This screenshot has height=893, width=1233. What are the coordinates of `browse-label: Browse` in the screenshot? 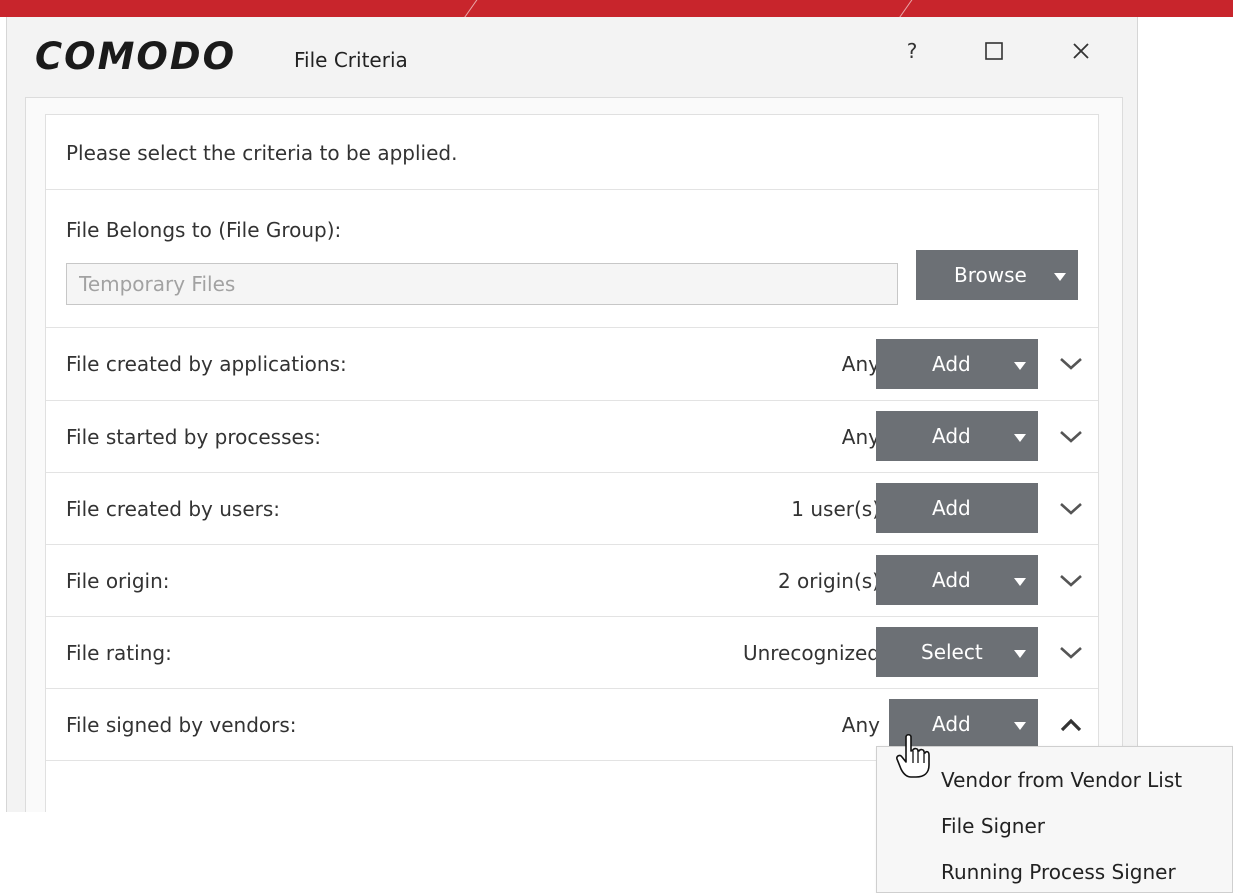 It's located at (990, 275).